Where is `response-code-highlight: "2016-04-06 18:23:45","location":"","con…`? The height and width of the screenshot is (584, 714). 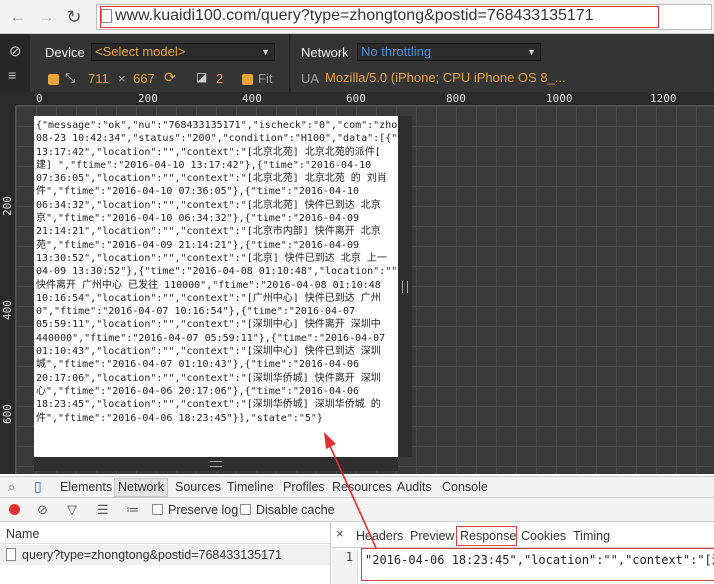
response-code-highlight: "2016-04-06 18:23:45","location":"","con… is located at coordinates (537, 564).